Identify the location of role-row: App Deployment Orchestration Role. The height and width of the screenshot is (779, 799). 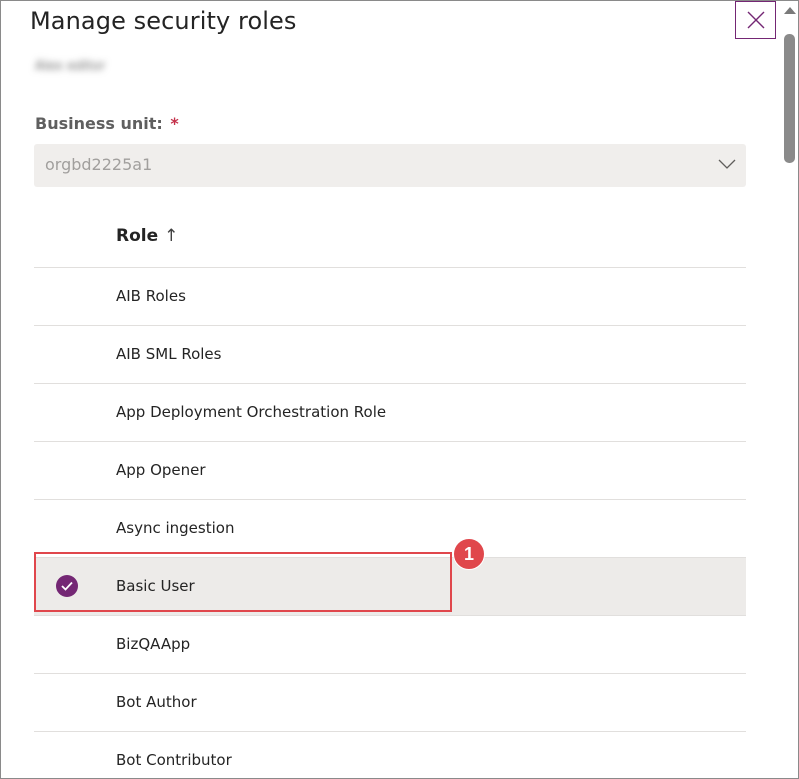
(390, 413).